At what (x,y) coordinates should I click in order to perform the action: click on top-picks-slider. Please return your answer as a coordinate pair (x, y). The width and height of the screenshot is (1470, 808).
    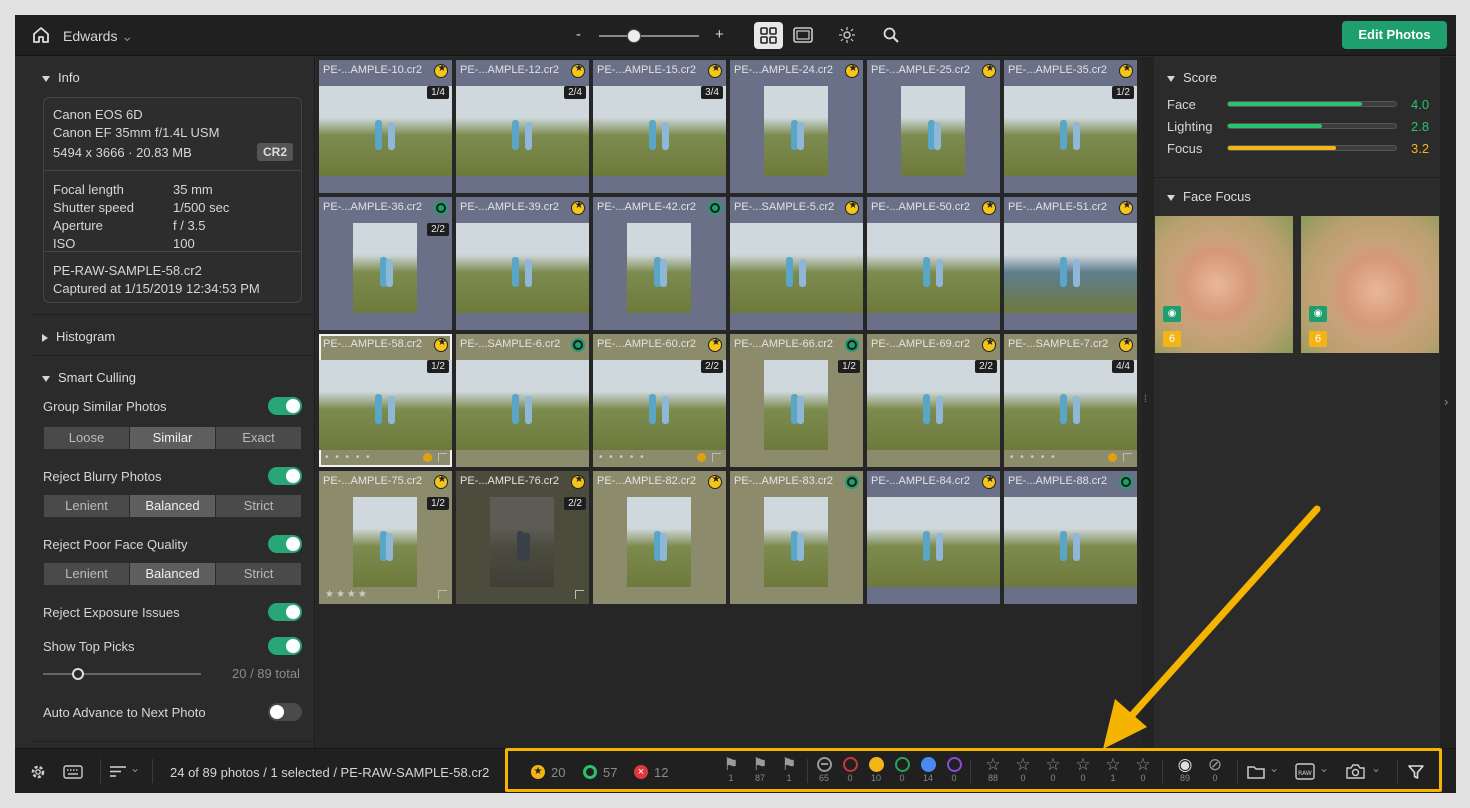
    Looking at the image, I should click on (122, 674).